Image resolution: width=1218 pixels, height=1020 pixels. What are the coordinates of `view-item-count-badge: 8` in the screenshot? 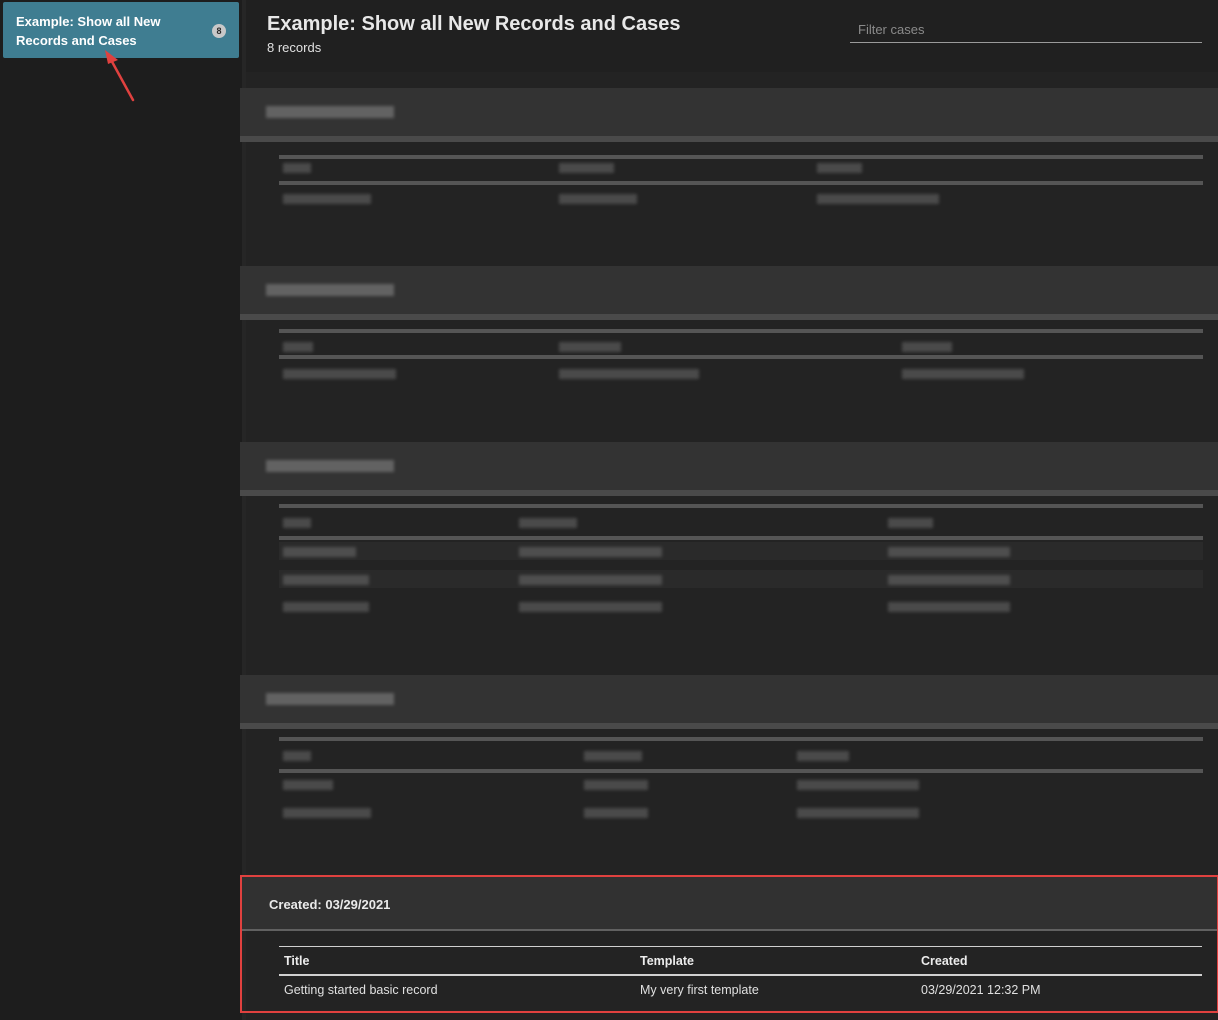 It's located at (219, 31).